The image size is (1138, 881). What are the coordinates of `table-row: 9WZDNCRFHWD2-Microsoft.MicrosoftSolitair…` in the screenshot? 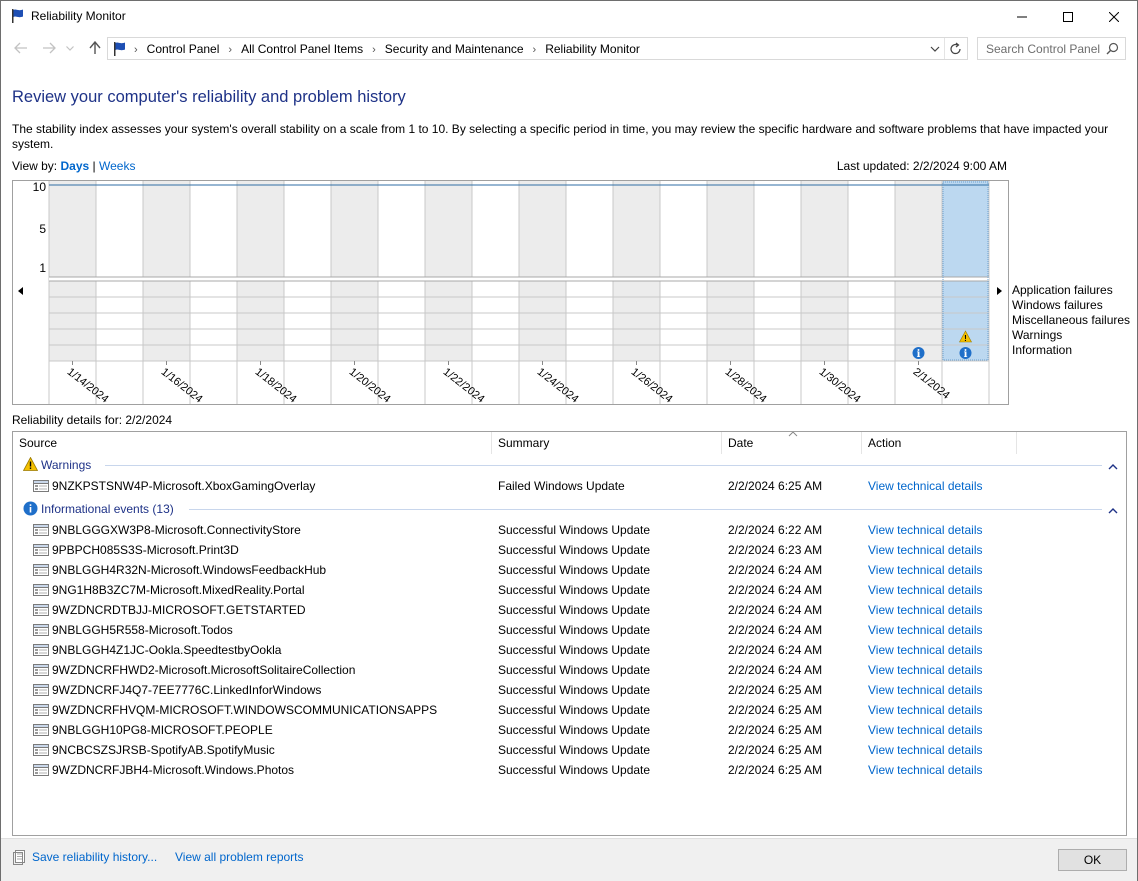 It's located at (569, 670).